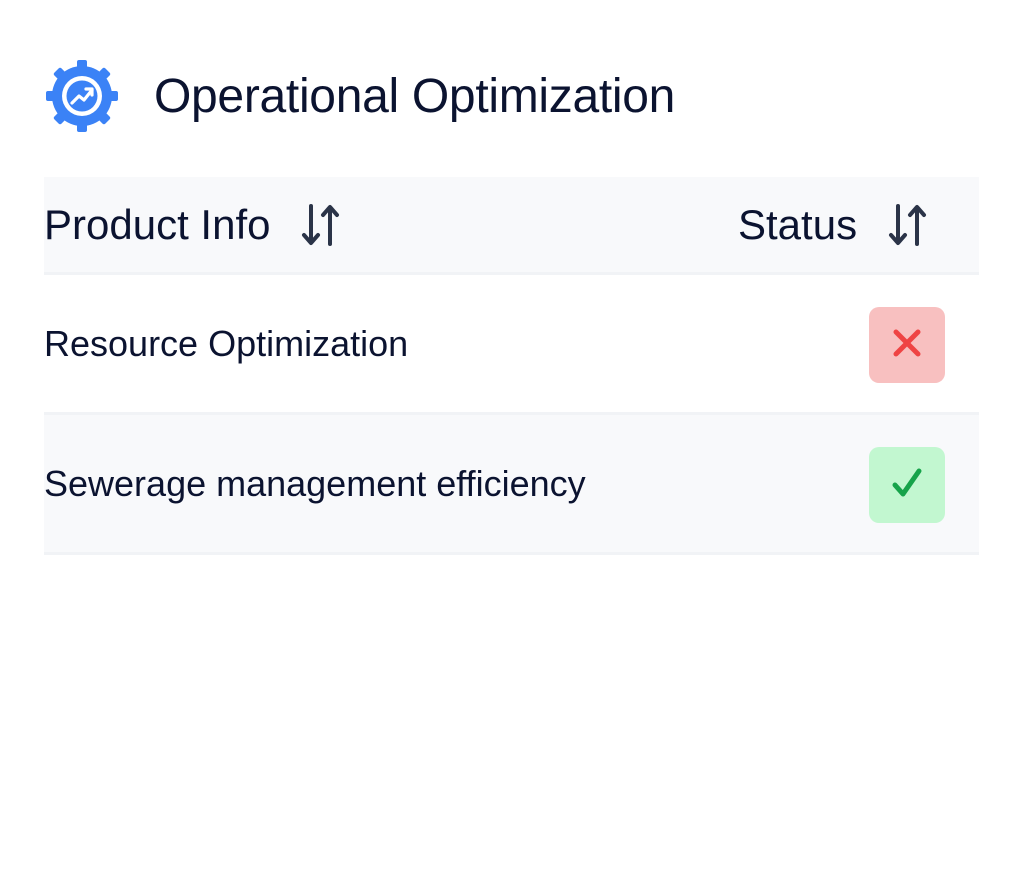  Describe the element at coordinates (511, 345) in the screenshot. I see `table-row: Resource Optimization` at that location.